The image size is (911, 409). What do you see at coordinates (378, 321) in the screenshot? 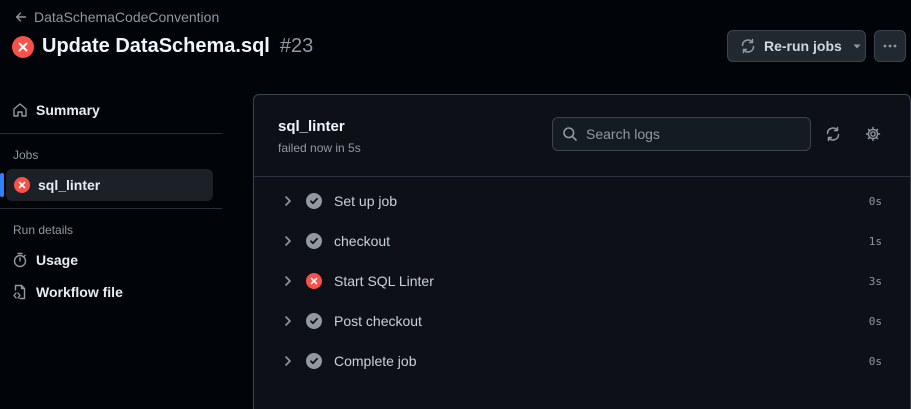
I see `step-name: Post checkout` at bounding box center [378, 321].